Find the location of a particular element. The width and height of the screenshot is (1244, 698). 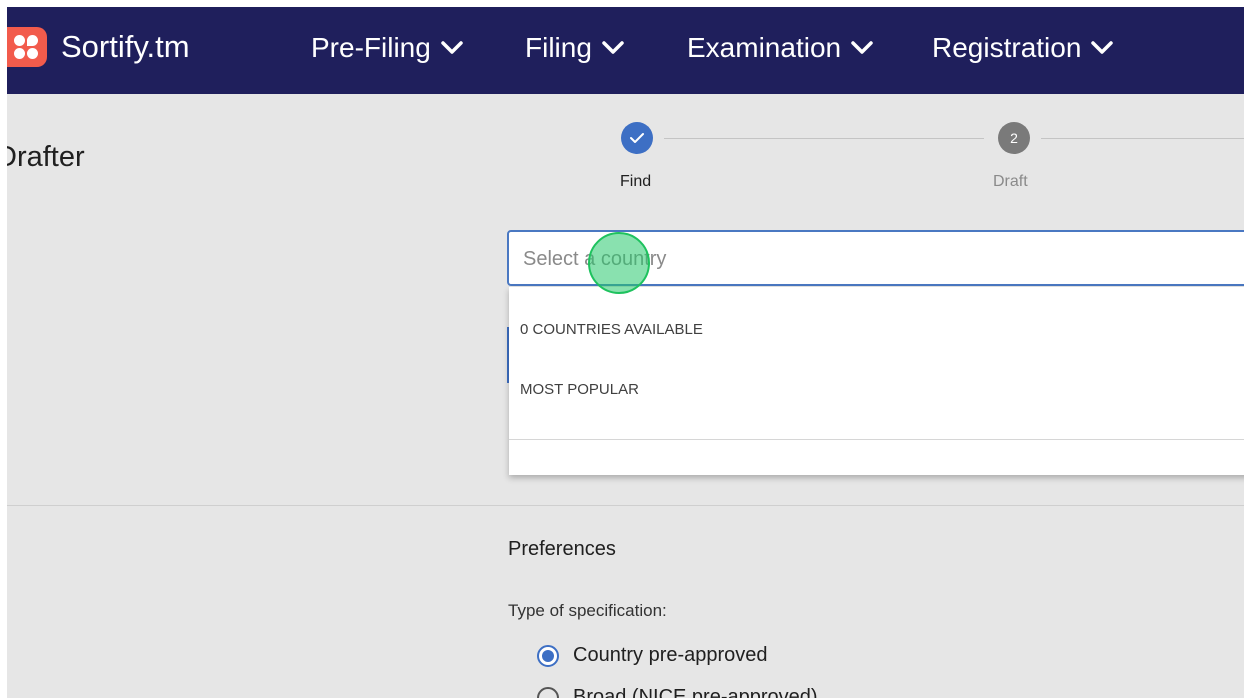

nav-item-registration: Registration is located at coordinates (1023, 48).